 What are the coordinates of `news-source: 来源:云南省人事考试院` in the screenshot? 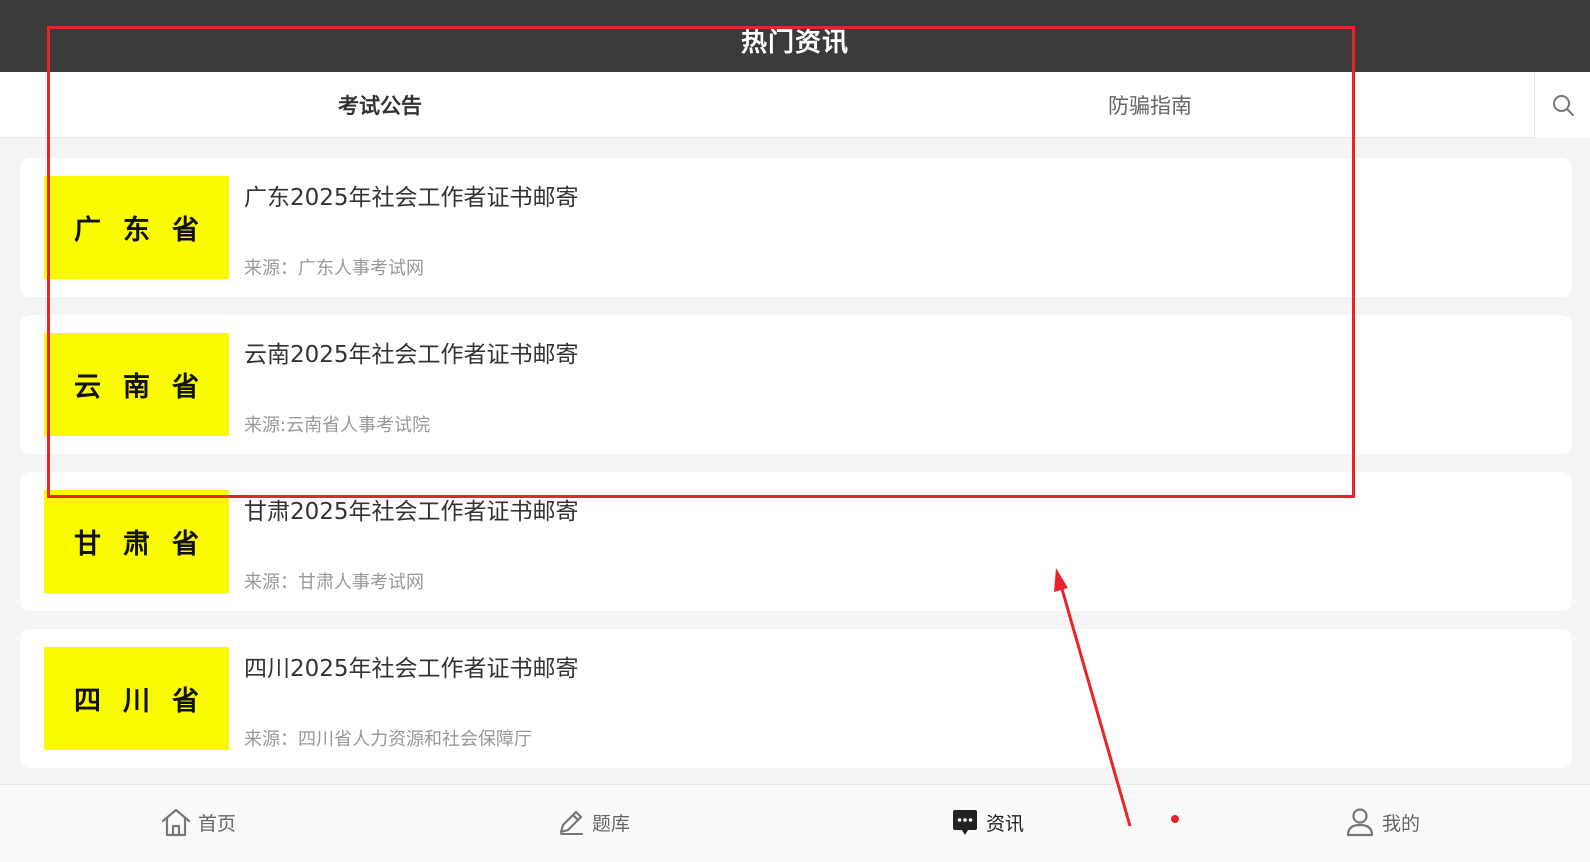 It's located at (337, 425).